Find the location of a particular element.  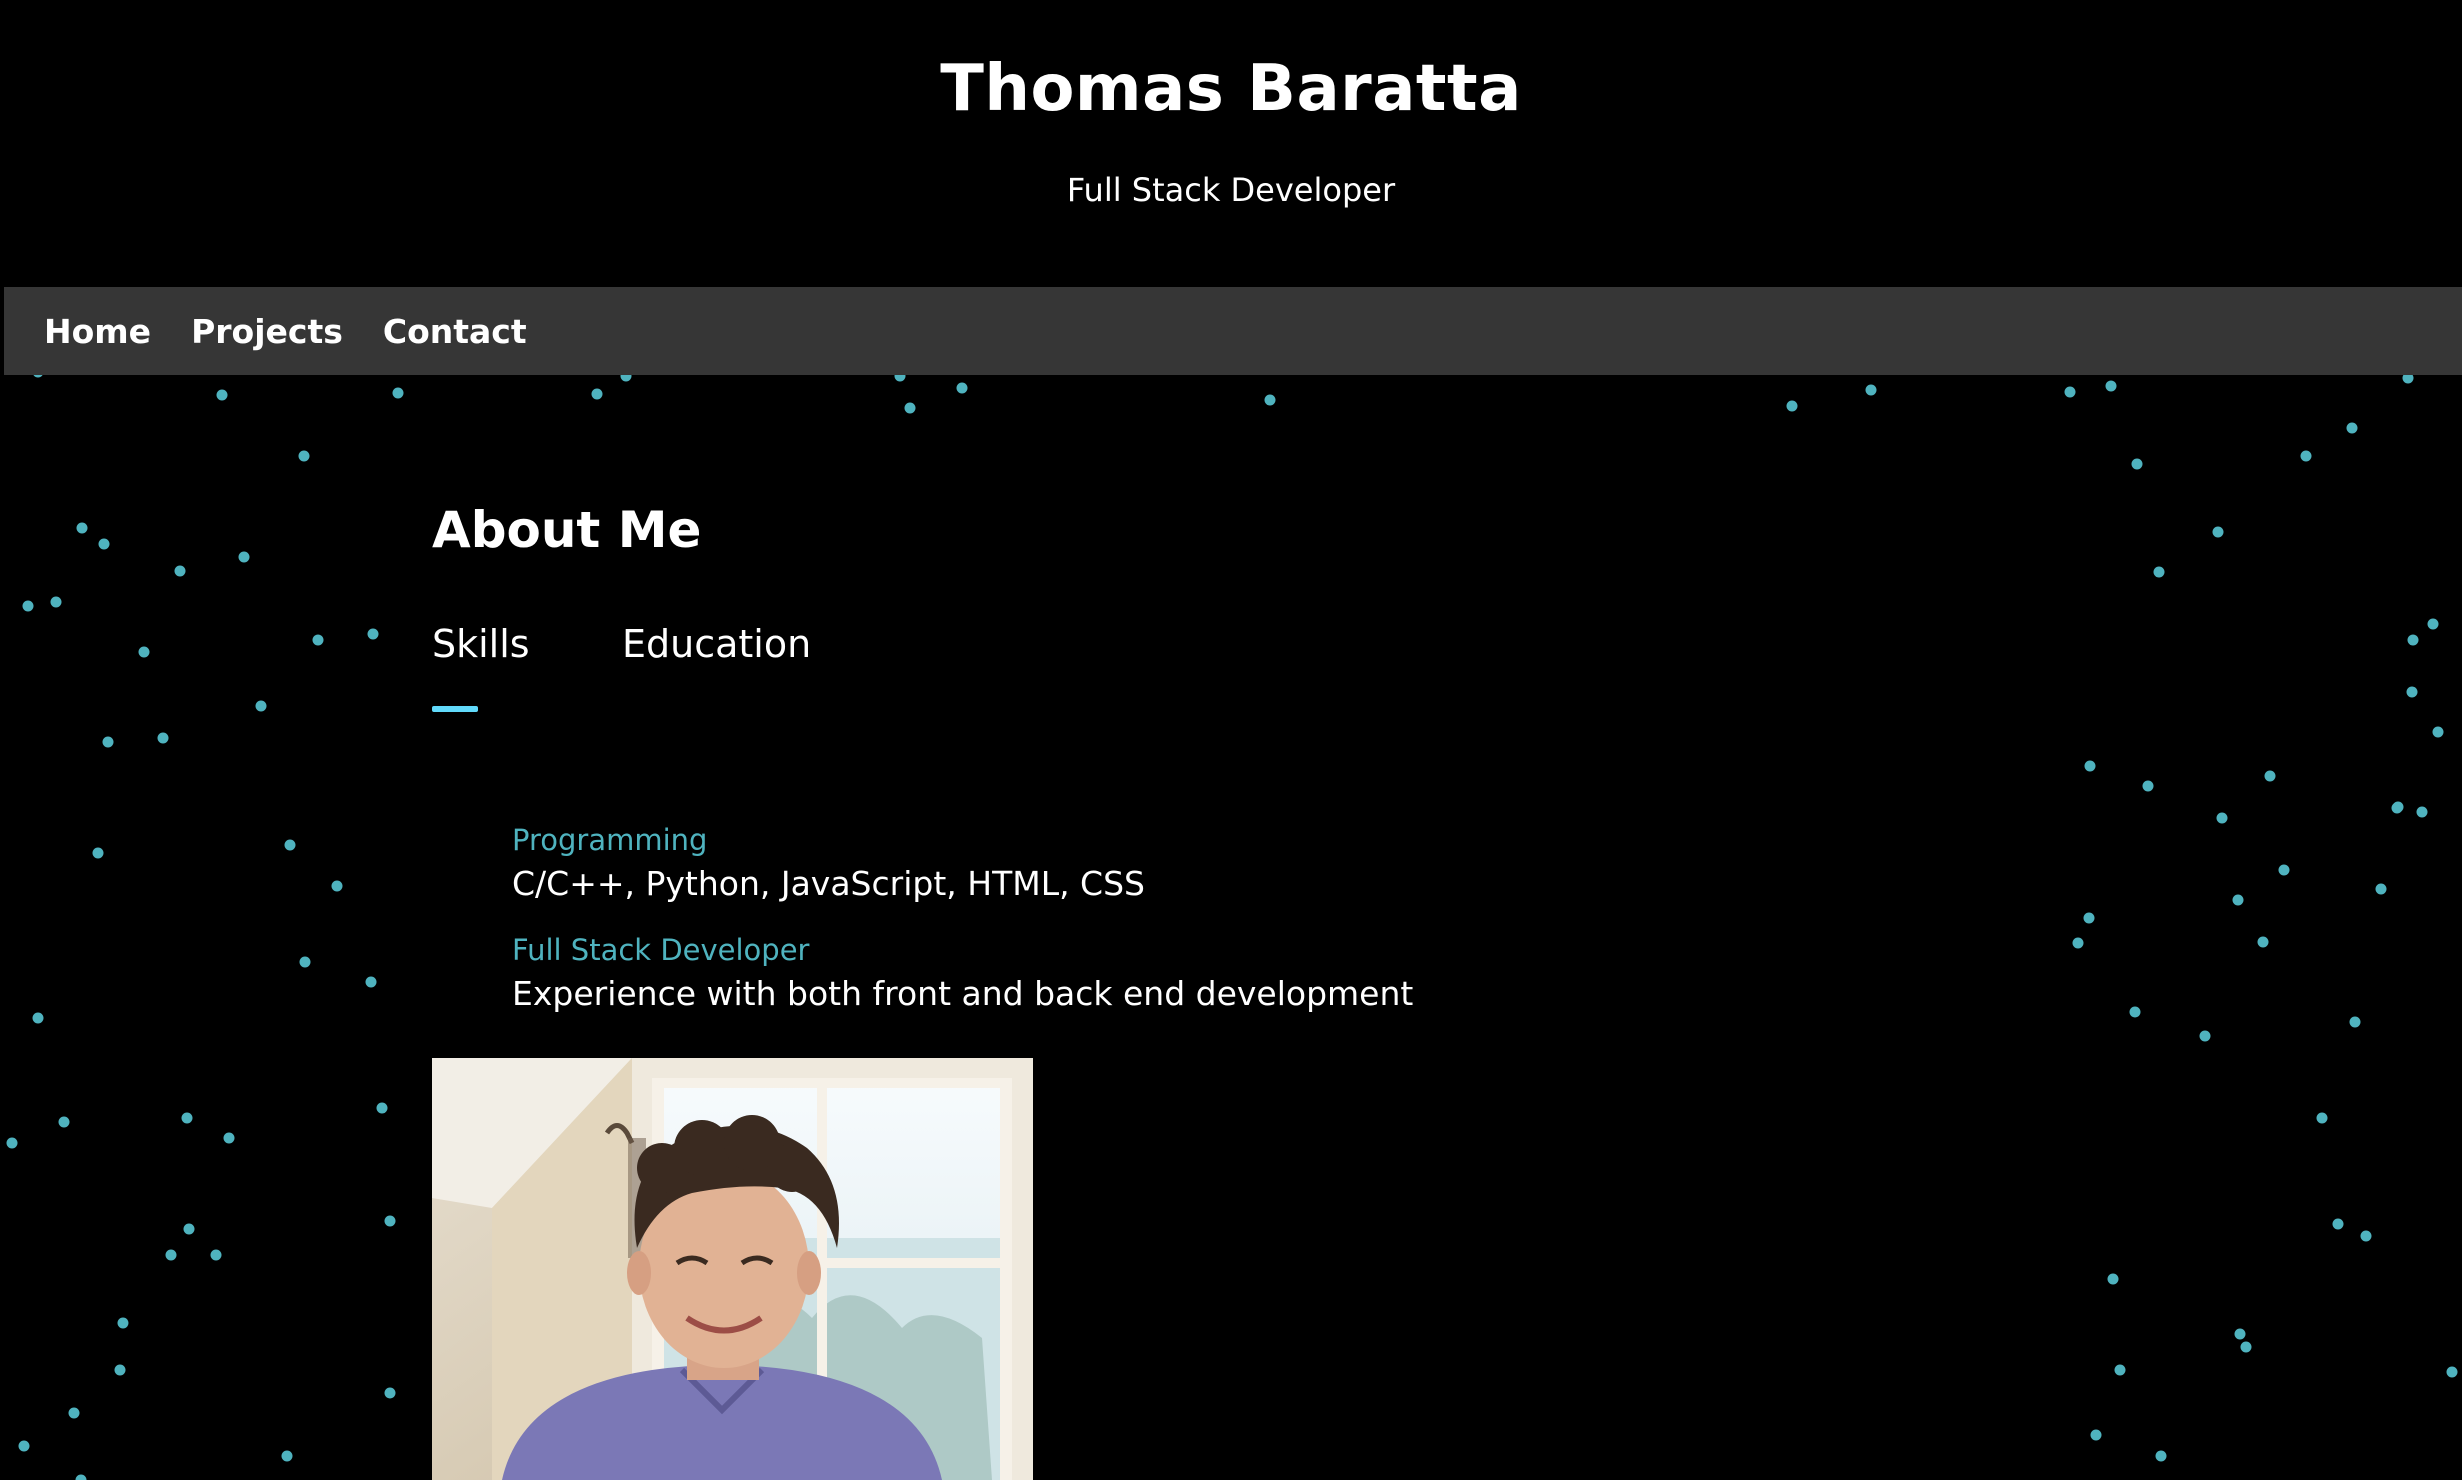

active-tab-indicator is located at coordinates (455, 709).